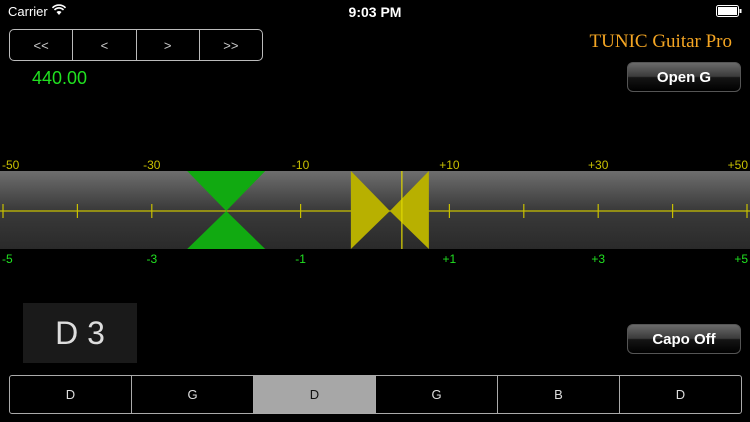  I want to click on meter-bottom-label: -3, so click(151, 259).